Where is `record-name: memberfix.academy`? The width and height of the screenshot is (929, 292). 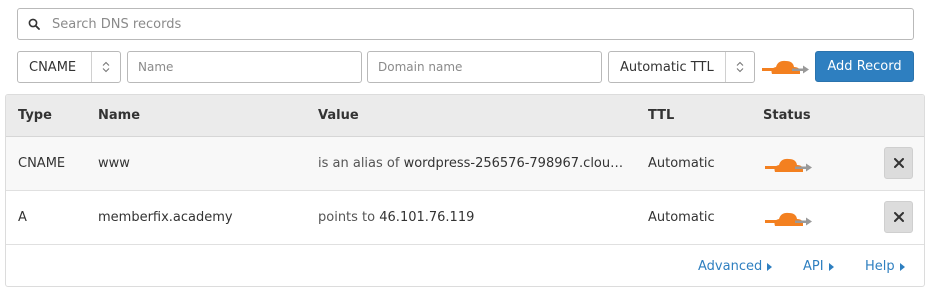 record-name: memberfix.academy is located at coordinates (165, 217).